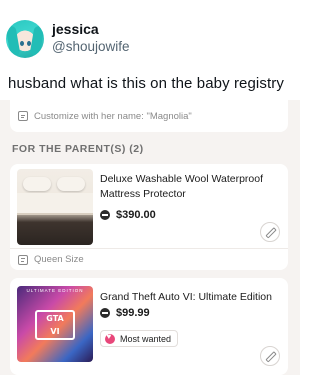 The image size is (320, 375). I want to click on item-note-card: Customize with her name: "Magnolia", so click(149, 116).